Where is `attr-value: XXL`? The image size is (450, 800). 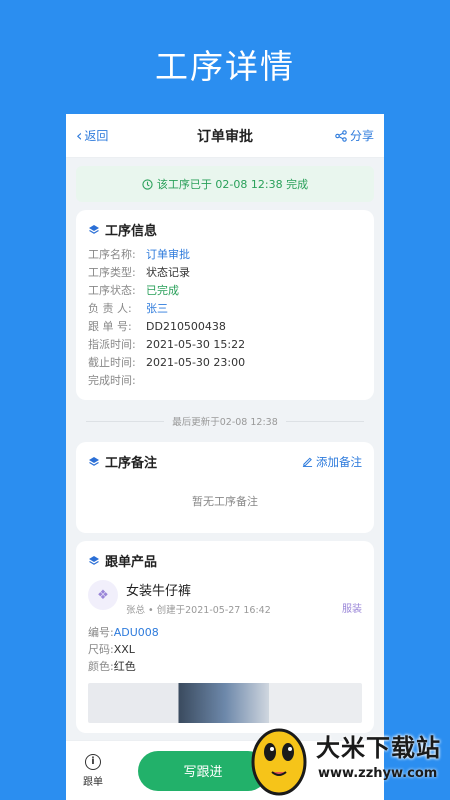 attr-value: XXL is located at coordinates (124, 649).